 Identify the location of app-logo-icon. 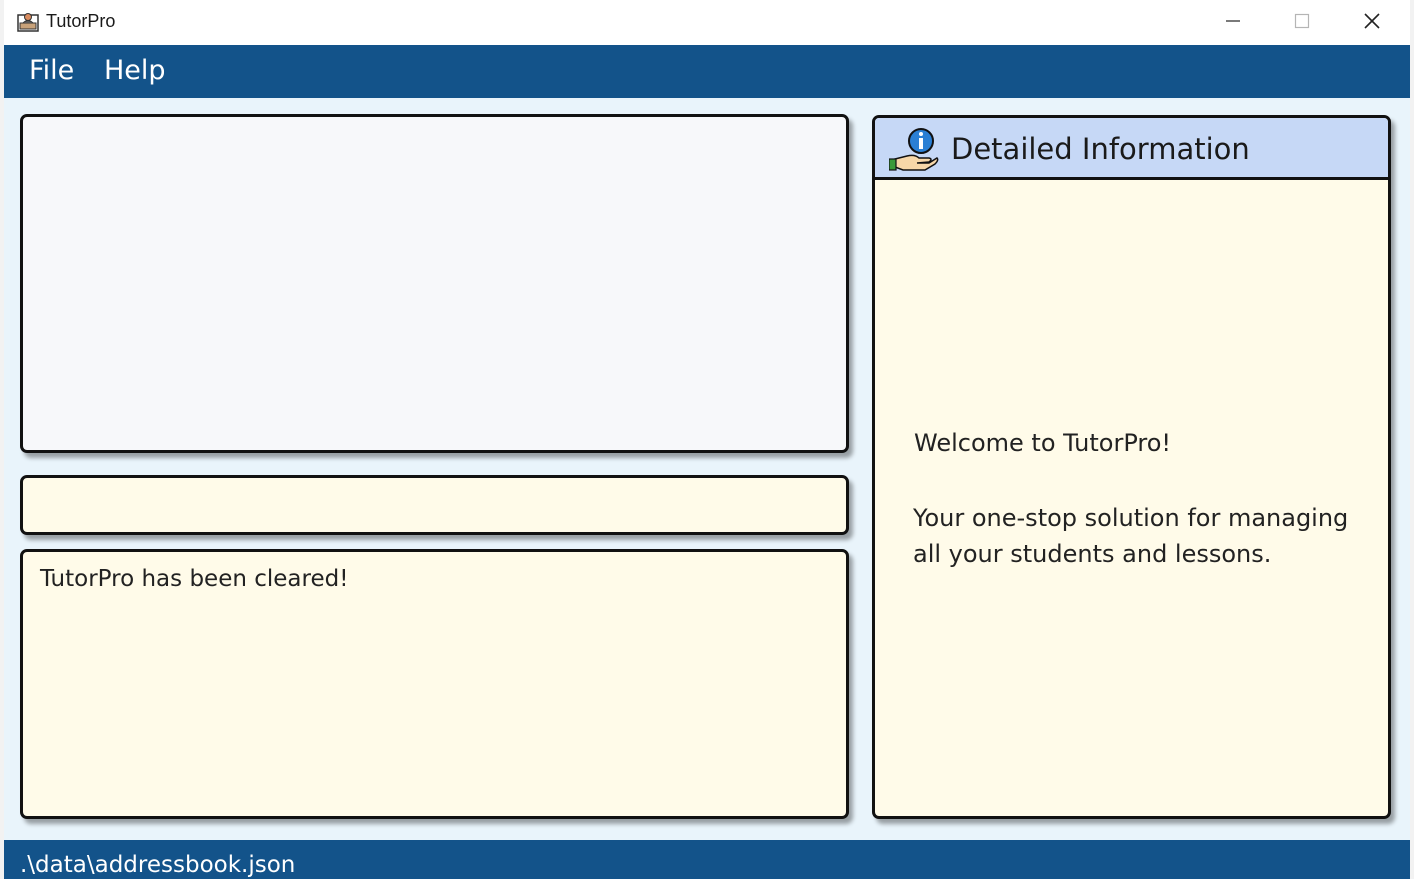
(28, 21).